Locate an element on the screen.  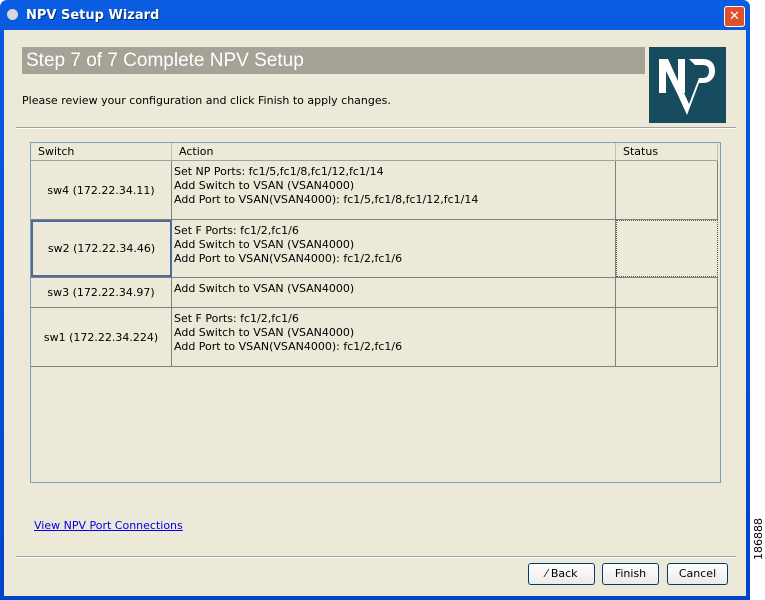
finish-button: Finish is located at coordinates (630, 574).